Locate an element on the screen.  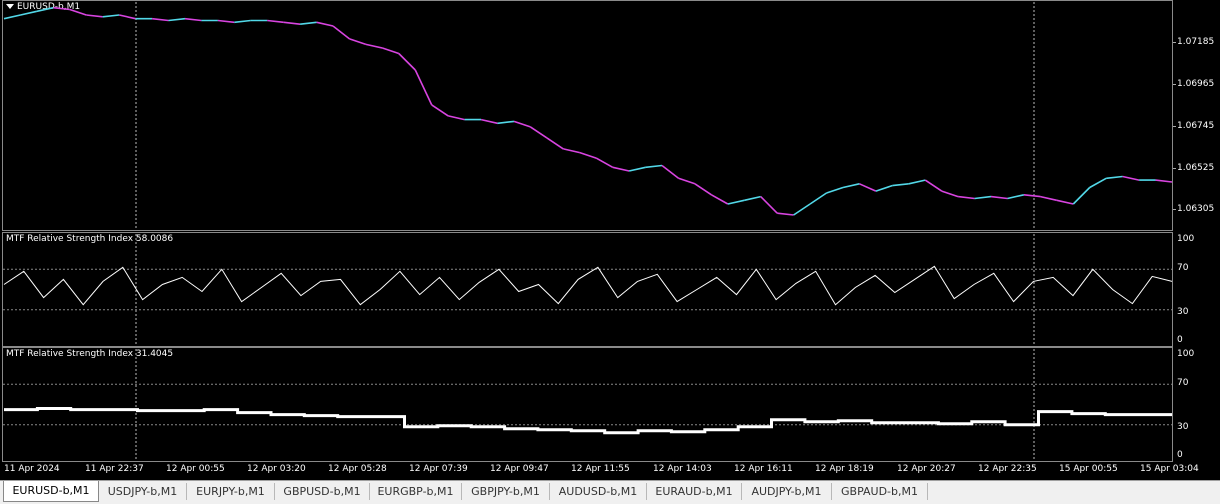
tab-euraud: EURAUD-b,M1 is located at coordinates (694, 491).